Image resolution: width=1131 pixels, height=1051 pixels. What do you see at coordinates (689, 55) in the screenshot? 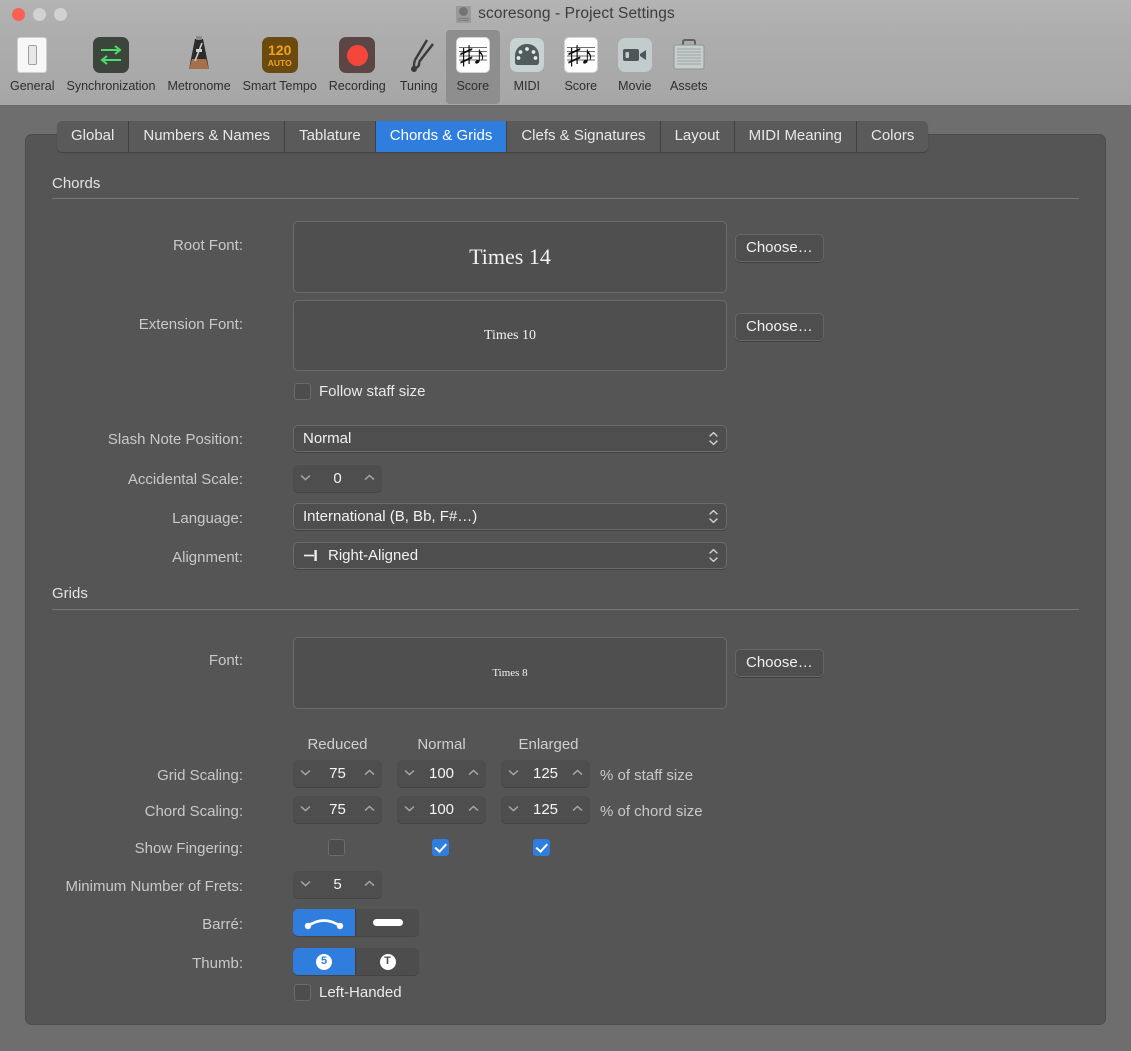
I see `briefcase-icon` at bounding box center [689, 55].